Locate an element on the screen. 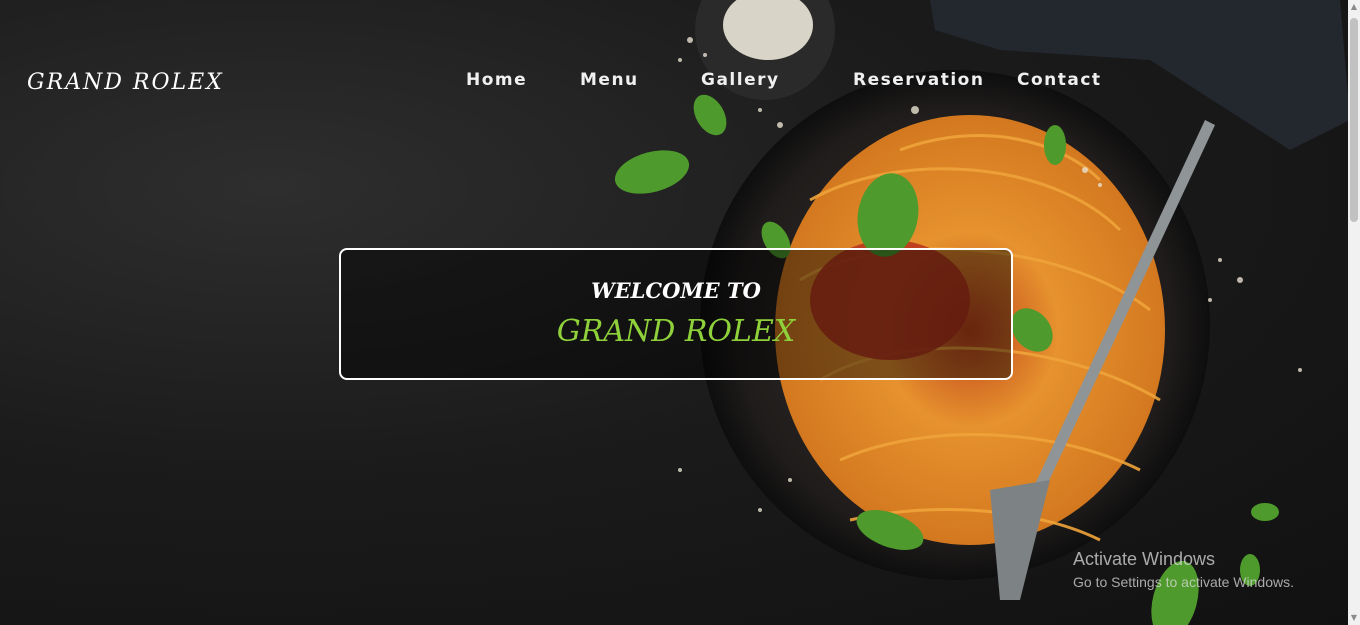  main-nav: Home Menu Gallery Reservation Contact is located at coordinates (680, 83).